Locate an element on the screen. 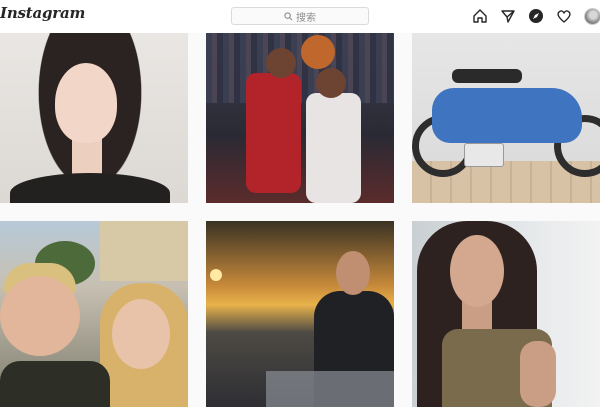 The height and width of the screenshot is (407, 600). direct-message-icon is located at coordinates (508, 16).